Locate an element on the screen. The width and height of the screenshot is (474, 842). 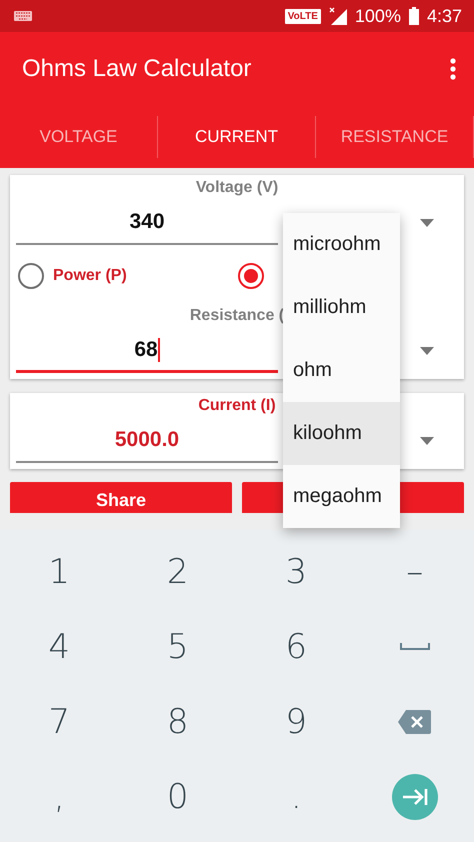
field-label: Current (I) is located at coordinates (237, 406).